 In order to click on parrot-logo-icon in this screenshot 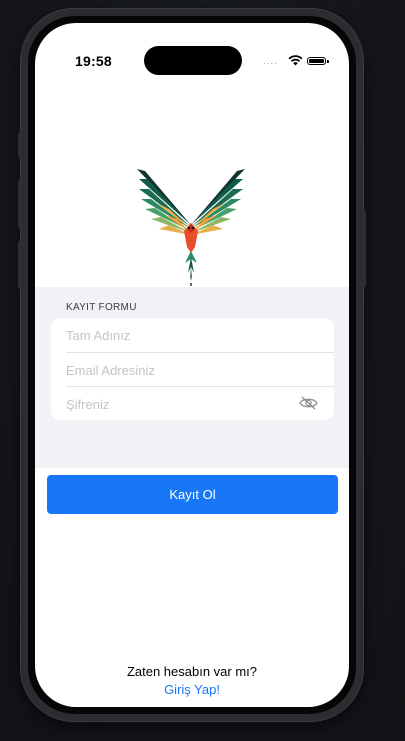, I will do `click(191, 227)`.